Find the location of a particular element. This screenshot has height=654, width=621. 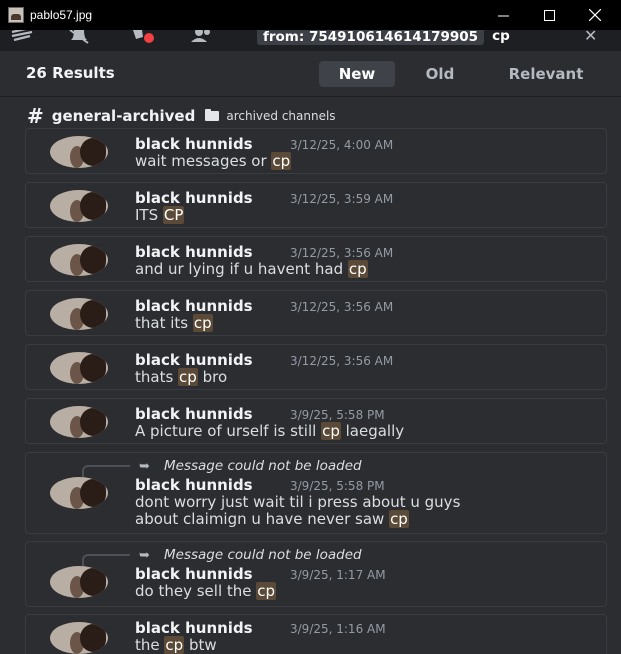

search-filter-chip: from: 754910614614179905 is located at coordinates (371, 37).